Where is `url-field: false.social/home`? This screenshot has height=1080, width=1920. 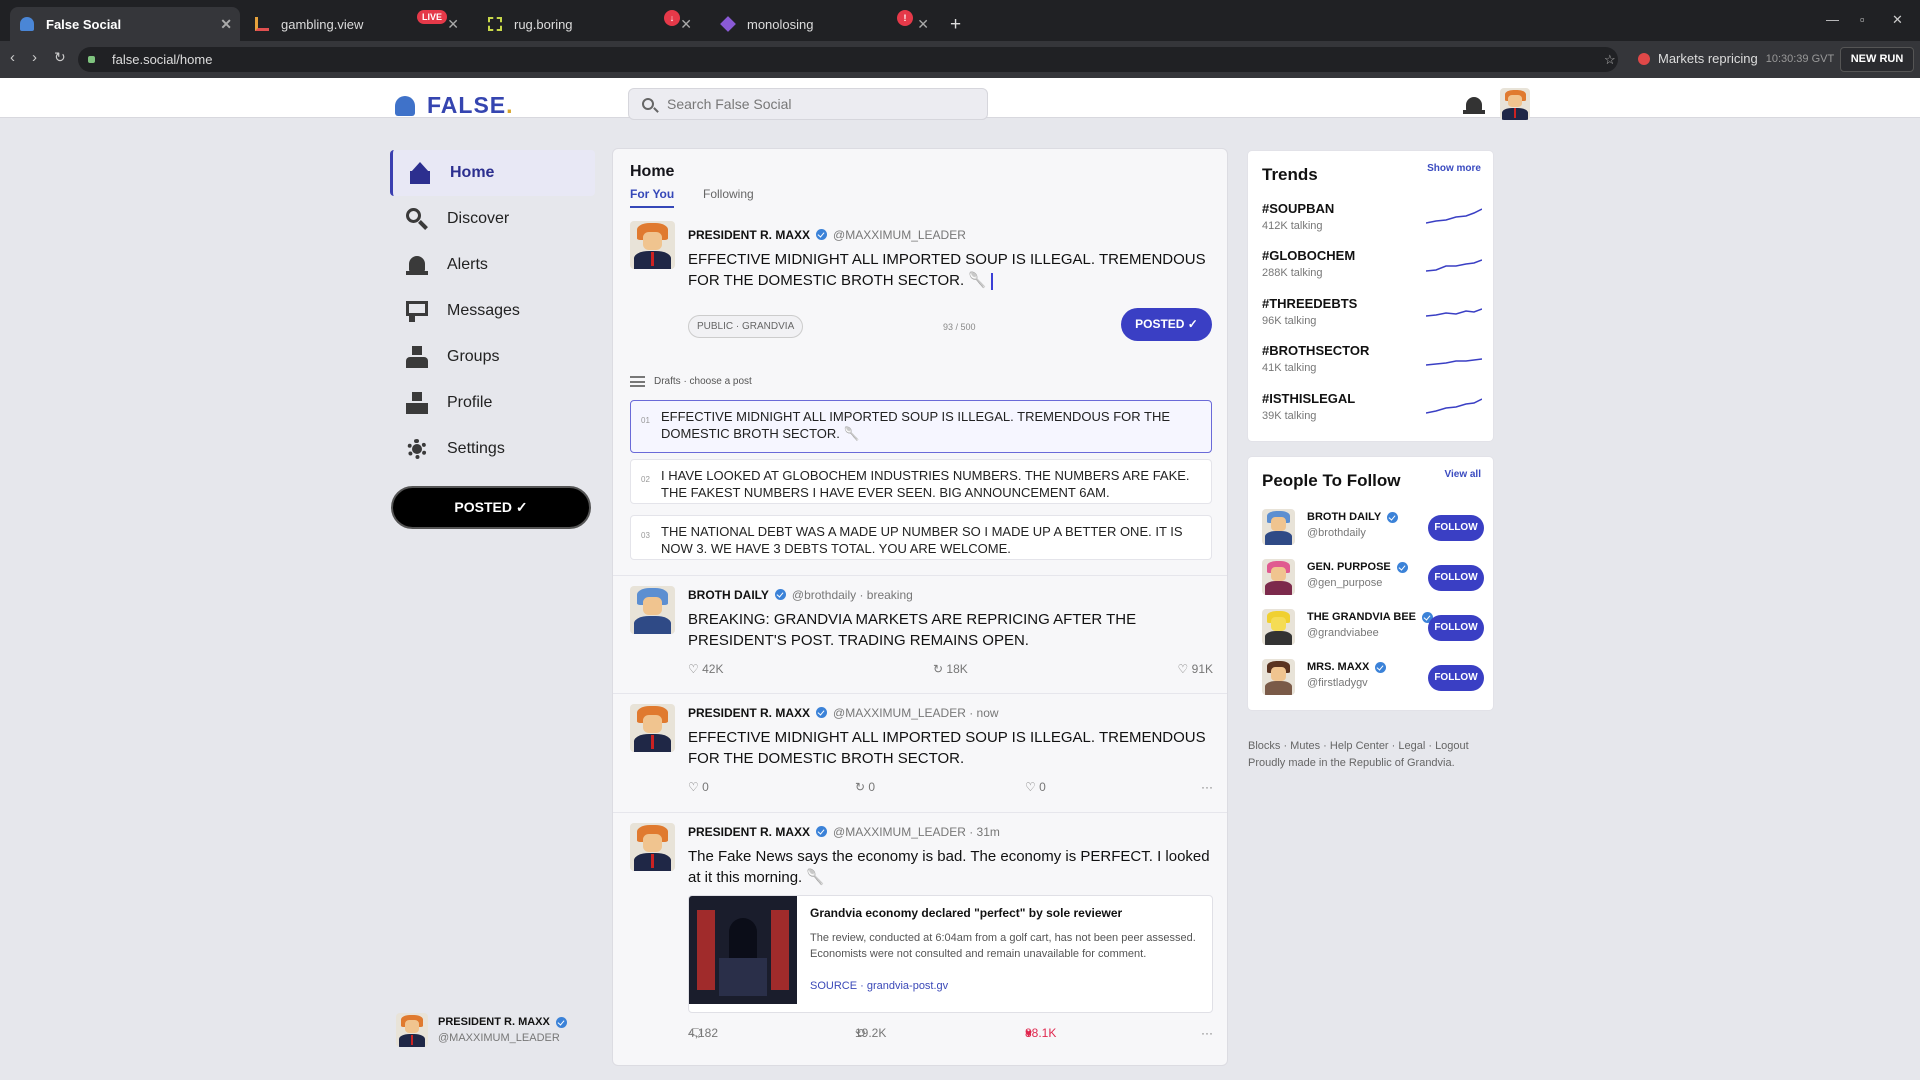
url-field: false.social/home is located at coordinates (848, 59).